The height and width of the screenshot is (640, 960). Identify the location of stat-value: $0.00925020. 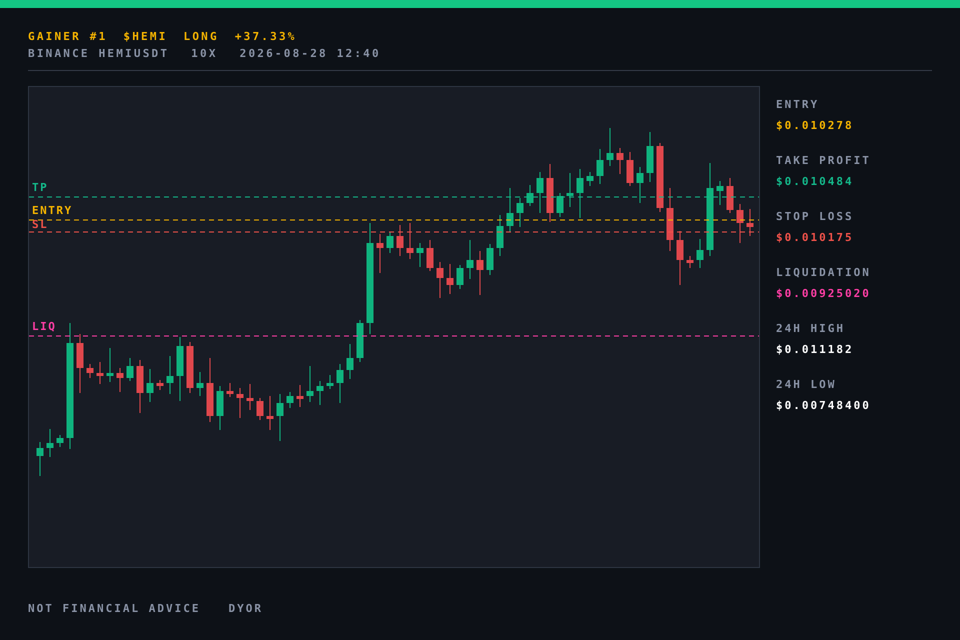
(823, 293).